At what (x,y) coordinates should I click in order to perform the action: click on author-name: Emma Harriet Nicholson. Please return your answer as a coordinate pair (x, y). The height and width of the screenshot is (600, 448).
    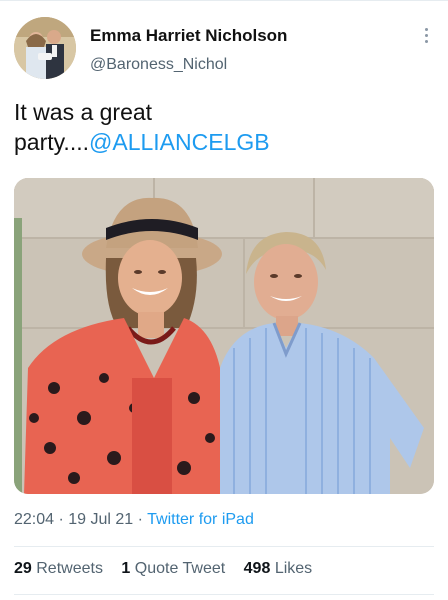
    Looking at the image, I should click on (188, 36).